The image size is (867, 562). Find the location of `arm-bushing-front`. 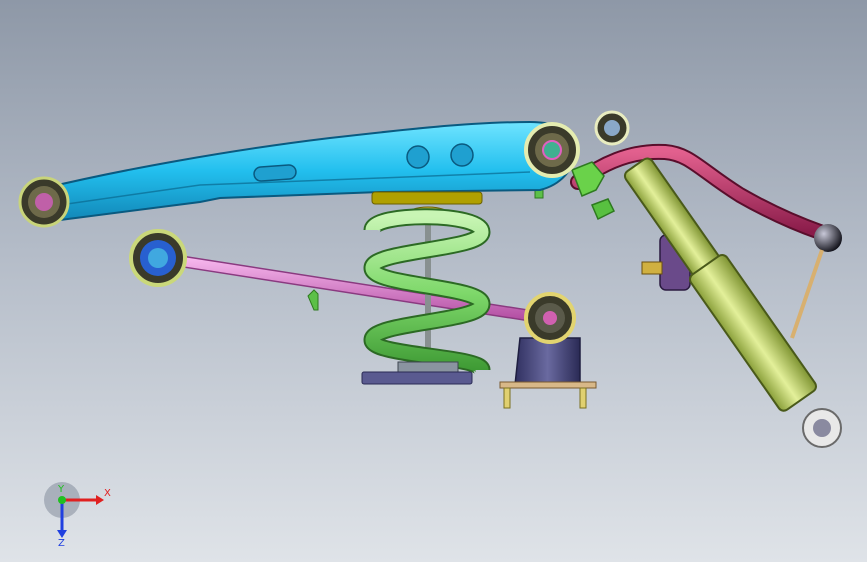

arm-bushing-front is located at coordinates (44, 202).